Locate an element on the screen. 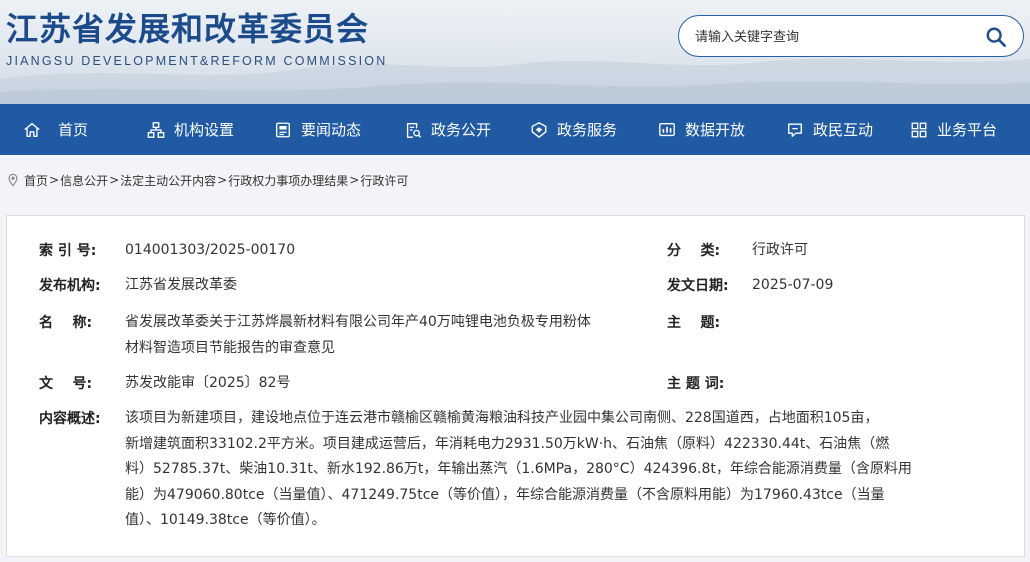 Image resolution: width=1030 pixels, height=562 pixels. date-value: 2025-07-09 is located at coordinates (793, 285).